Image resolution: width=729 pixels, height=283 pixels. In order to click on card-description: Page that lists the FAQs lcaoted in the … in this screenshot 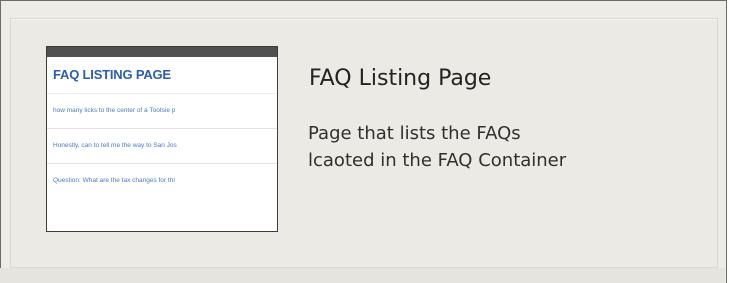, I will do `click(508, 147)`.